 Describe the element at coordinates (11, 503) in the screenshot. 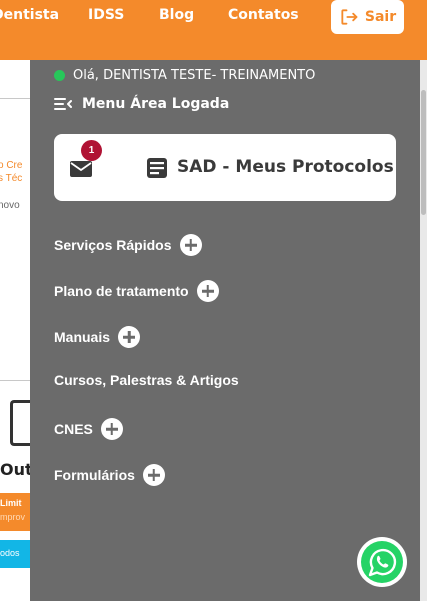

I see `banner-text-1: Limit` at that location.